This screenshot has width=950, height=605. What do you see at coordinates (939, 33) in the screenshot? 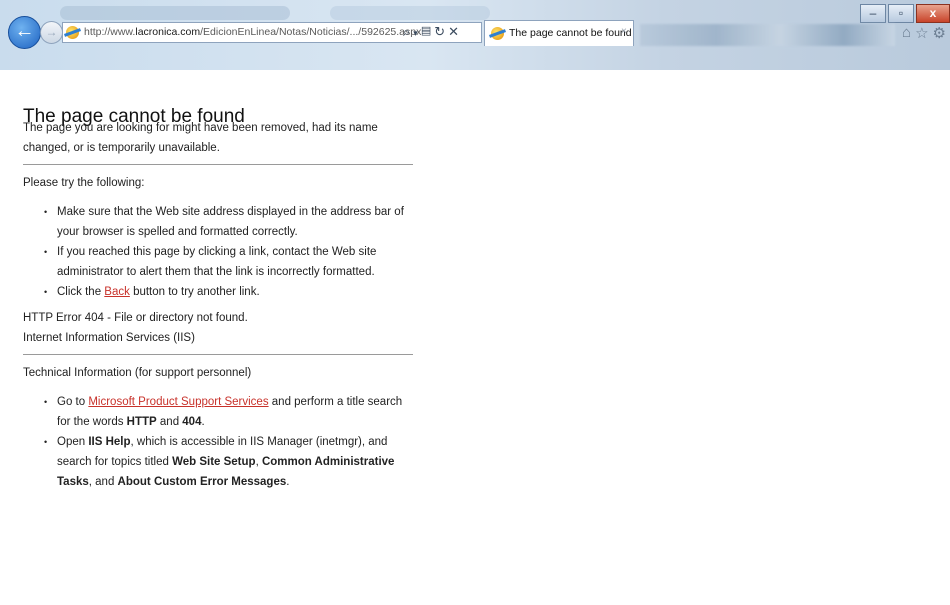
I see `settings-icon: ⚙` at bounding box center [939, 33].